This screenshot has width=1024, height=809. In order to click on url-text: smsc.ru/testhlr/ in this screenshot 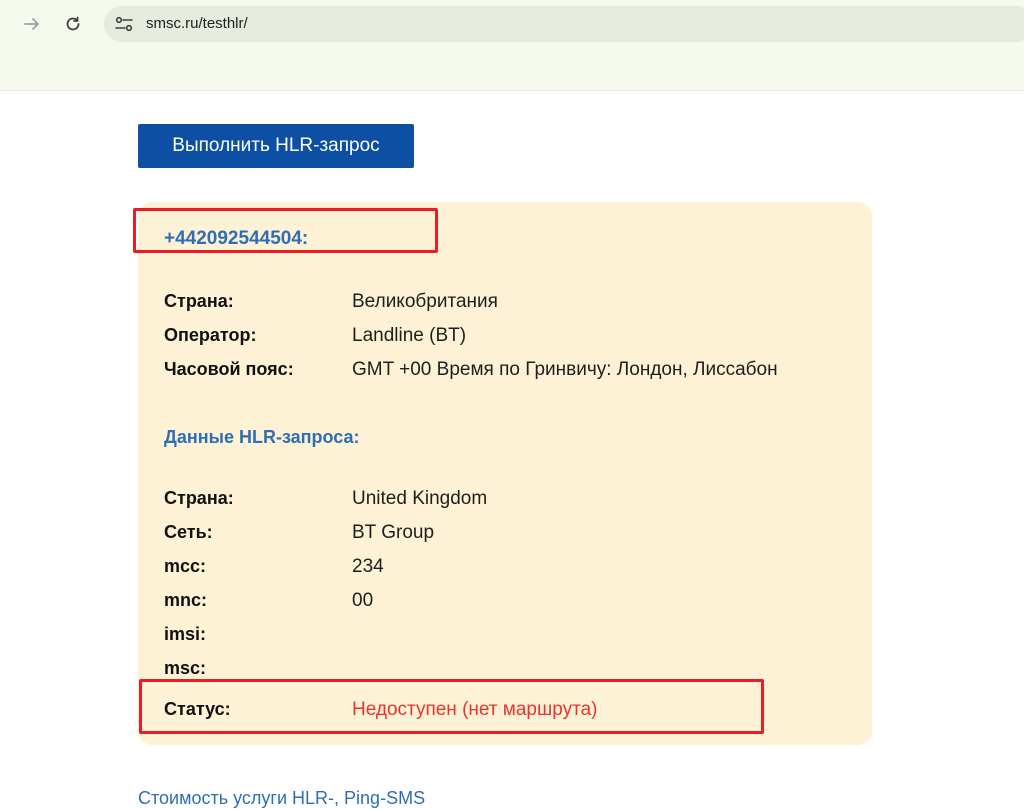, I will do `click(197, 24)`.